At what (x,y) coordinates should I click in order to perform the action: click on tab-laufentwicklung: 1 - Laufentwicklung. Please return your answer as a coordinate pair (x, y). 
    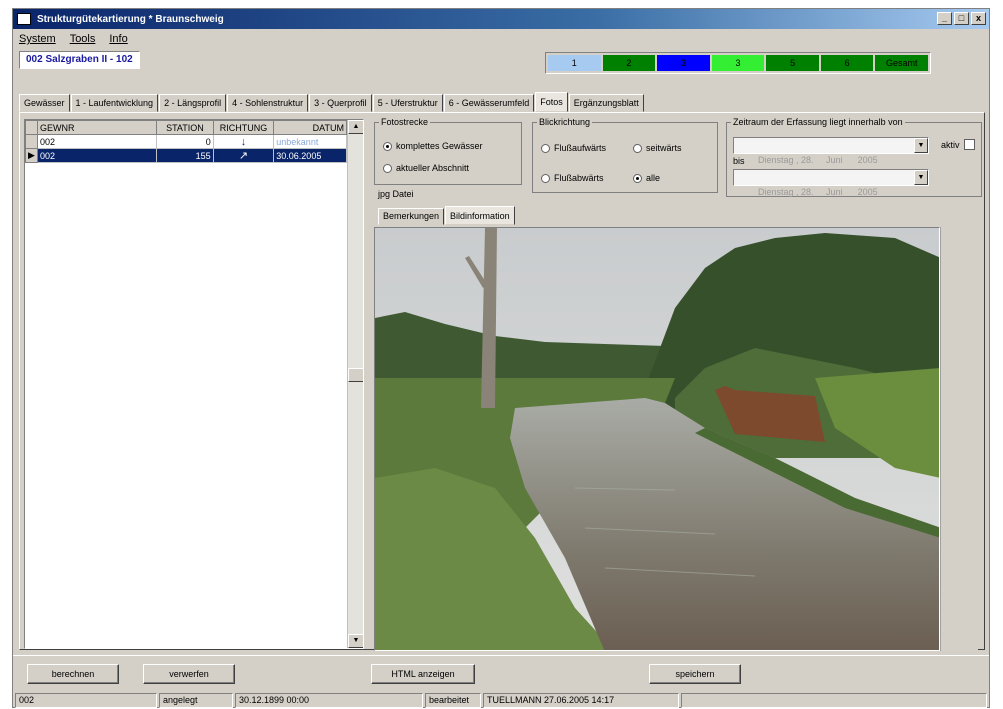
    Looking at the image, I should click on (114, 103).